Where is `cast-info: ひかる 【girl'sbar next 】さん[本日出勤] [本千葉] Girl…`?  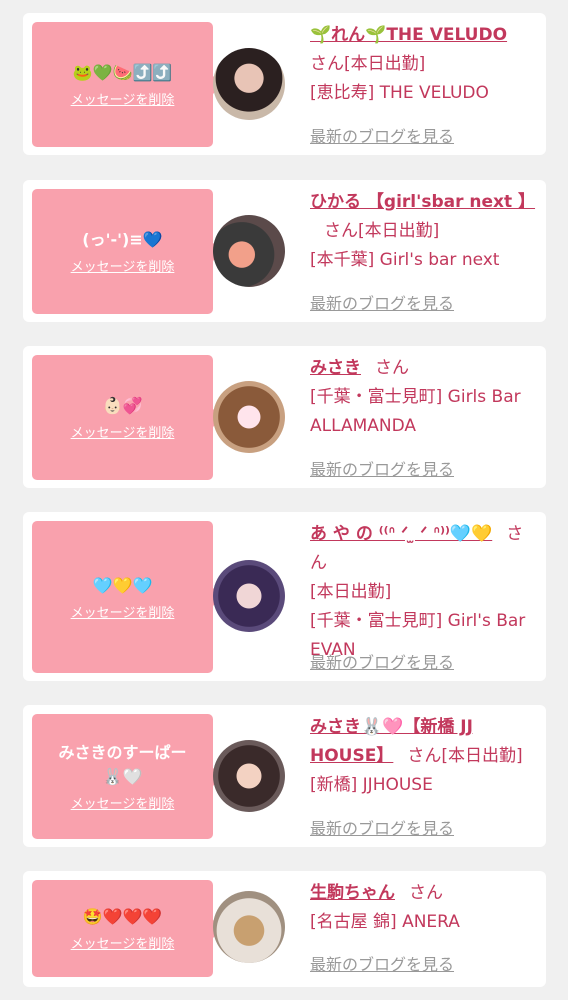 cast-info: ひかる 【girl'sbar next 】さん[本日出勤] [本千葉] Girl… is located at coordinates (422, 231).